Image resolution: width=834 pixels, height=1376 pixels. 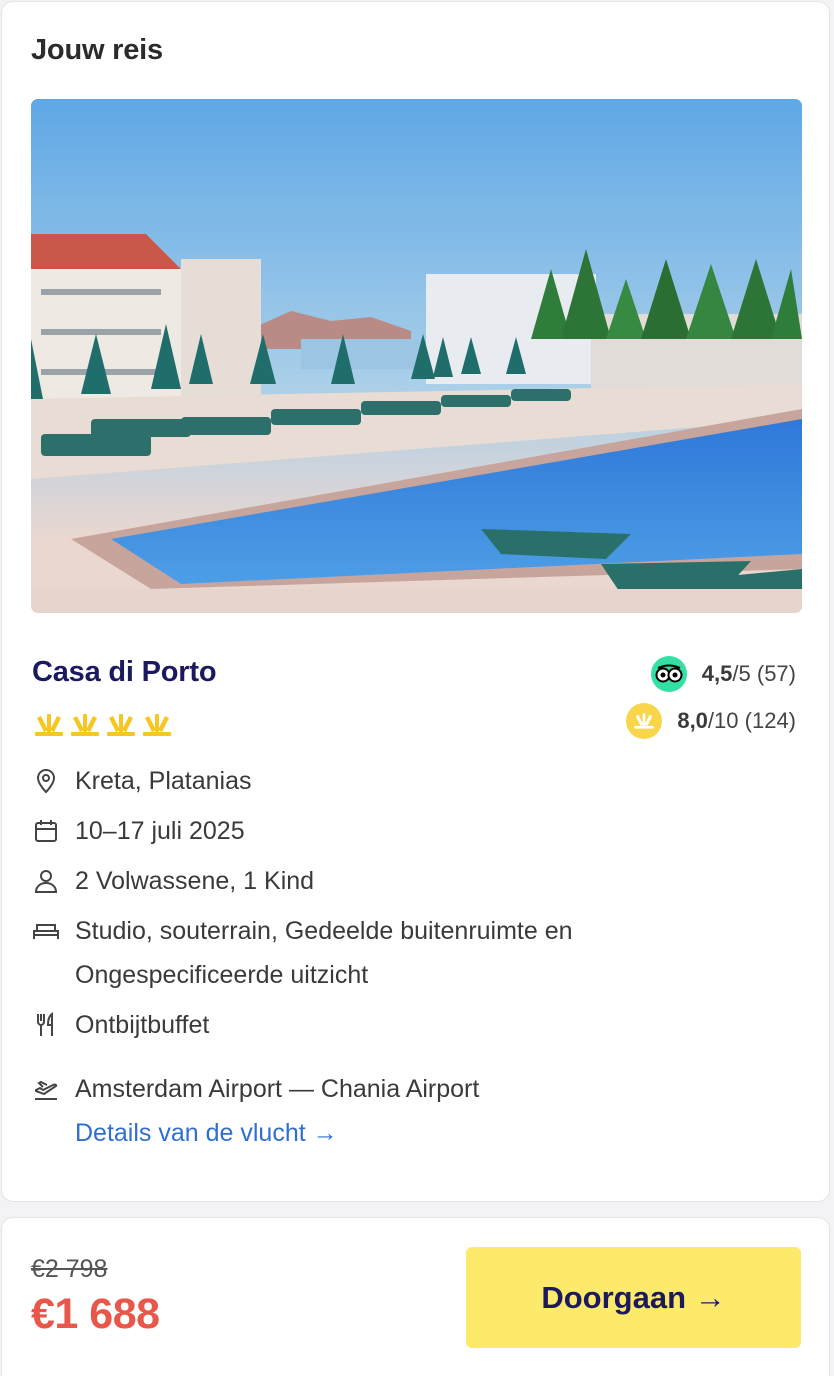 What do you see at coordinates (412, 1025) in the screenshot?
I see `board-row: Ontbijtbuffet` at bounding box center [412, 1025].